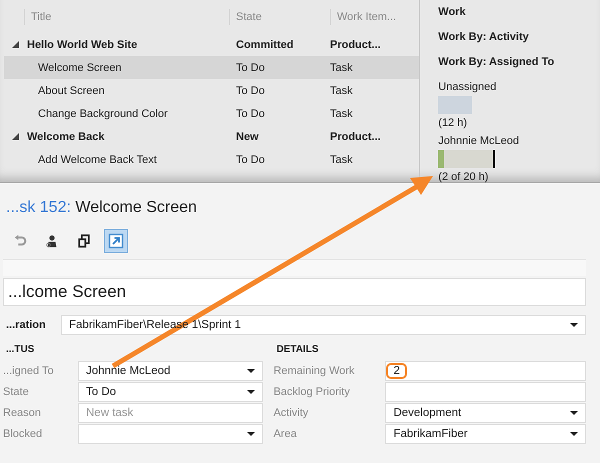 Image resolution: width=600 pixels, height=463 pixels. I want to click on work-heading: Work By: Activity, so click(519, 41).